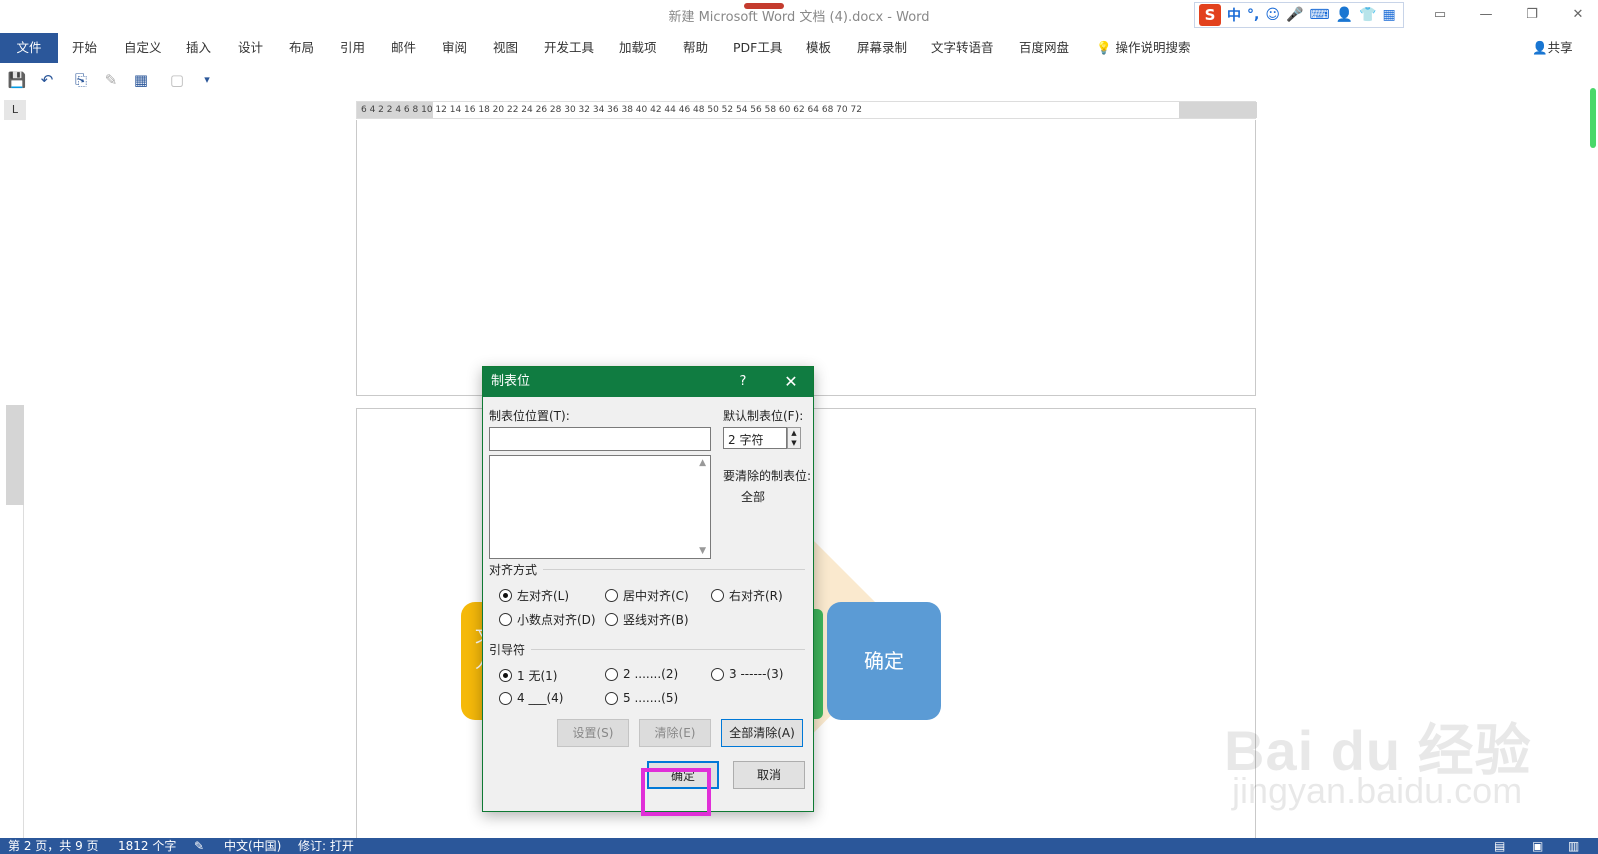 This screenshot has width=1598, height=854. Describe the element at coordinates (505, 48) in the screenshot. I see `tab-view: 视图` at that location.